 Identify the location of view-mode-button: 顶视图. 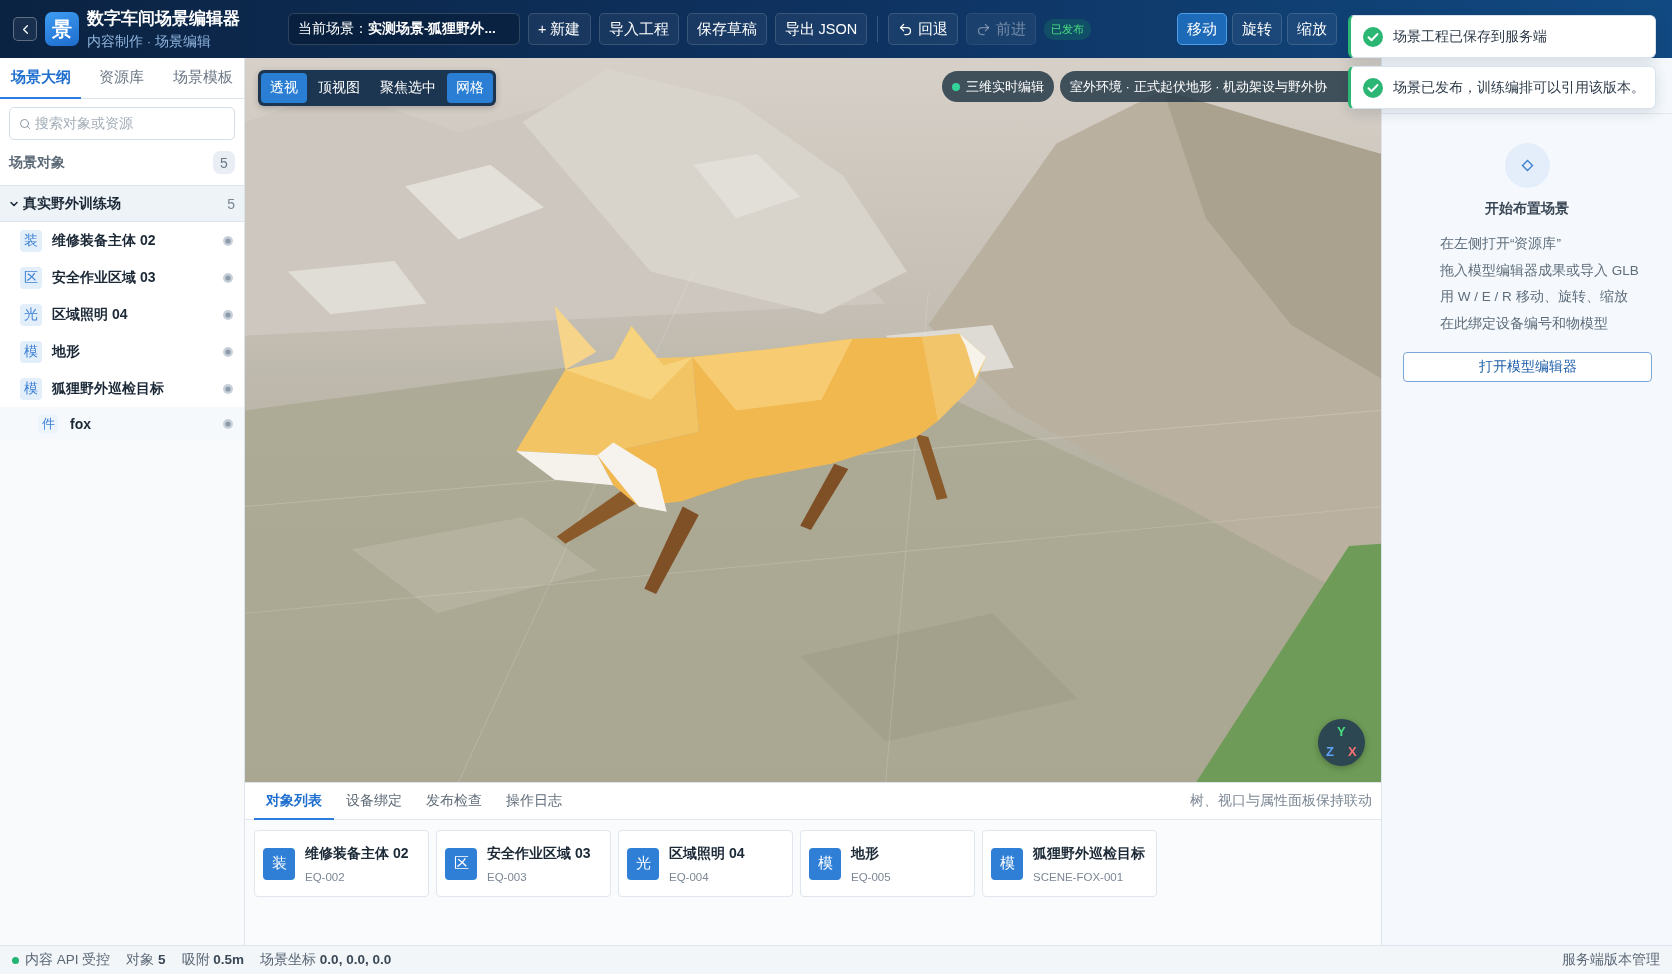
(339, 88).